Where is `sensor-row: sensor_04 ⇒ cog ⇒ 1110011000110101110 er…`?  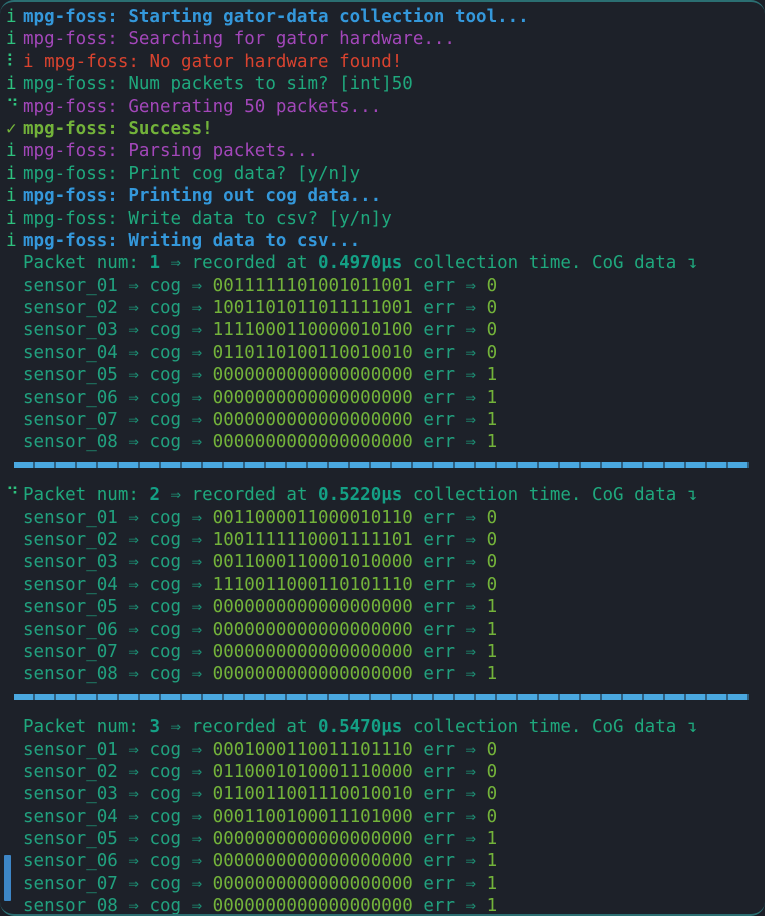 sensor-row: sensor_04 ⇒ cog ⇒ 1110011000110101110 er… is located at coordinates (382, 585).